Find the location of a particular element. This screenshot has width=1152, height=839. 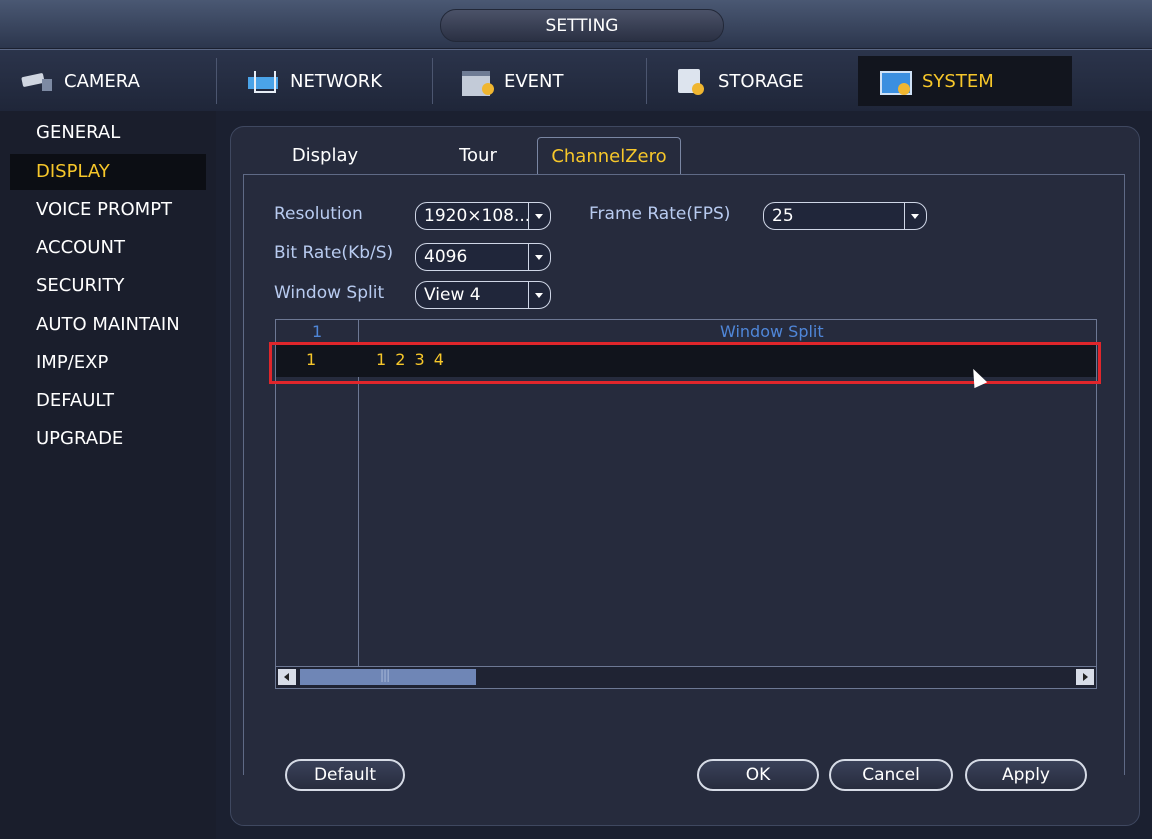

sidebar-item-voice-prompt: VOICE PROMPT is located at coordinates (108, 210).